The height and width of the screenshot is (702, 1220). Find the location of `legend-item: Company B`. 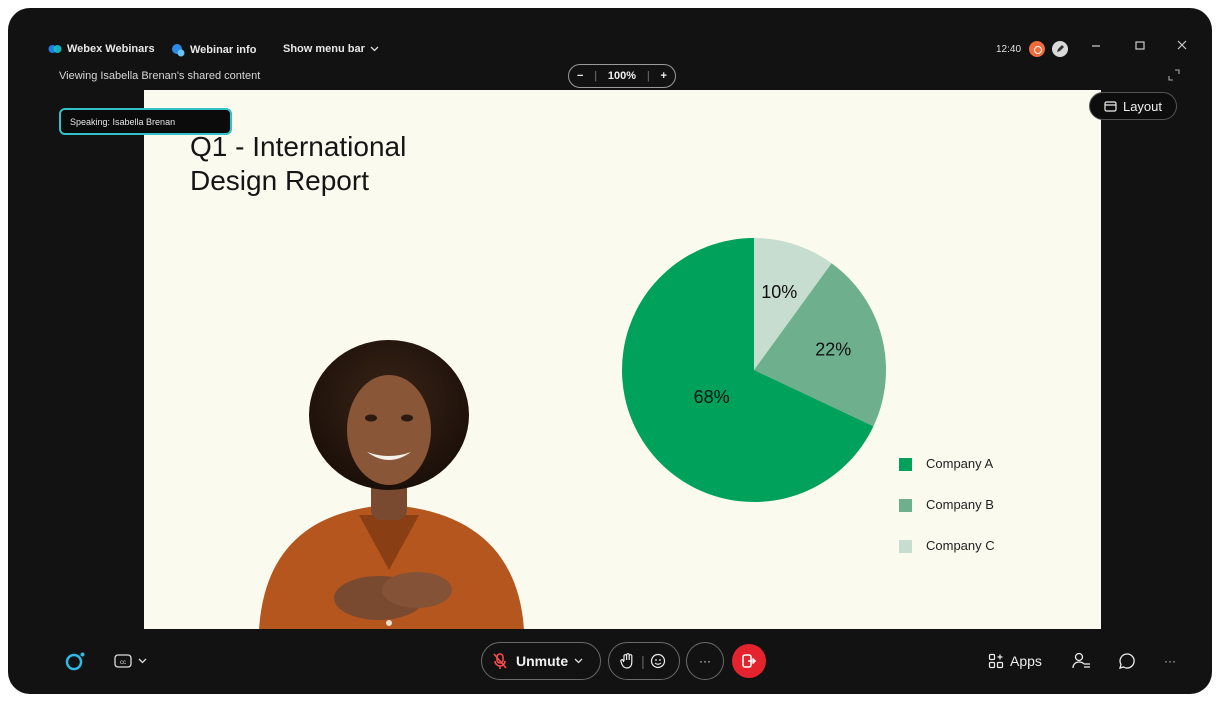

legend-item: Company B is located at coordinates (947, 517).